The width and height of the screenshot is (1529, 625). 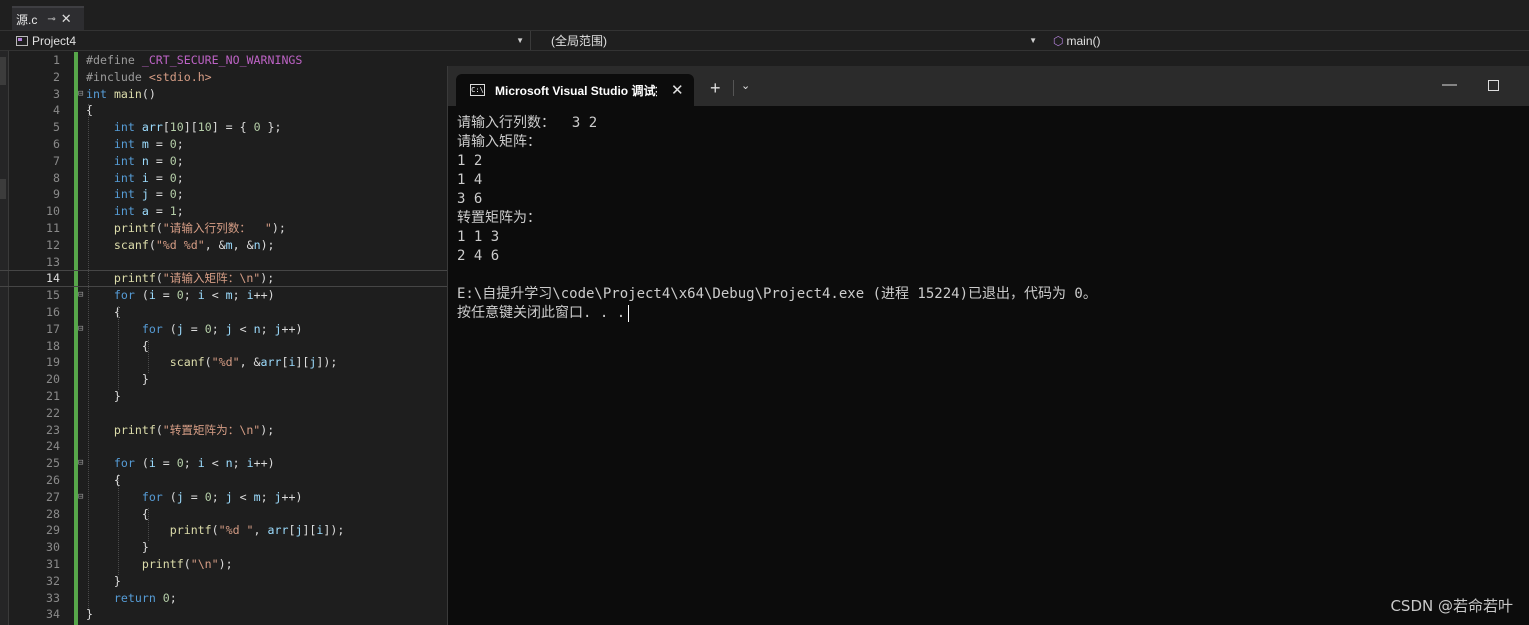 I want to click on indent-guide, so click(x=119, y=348).